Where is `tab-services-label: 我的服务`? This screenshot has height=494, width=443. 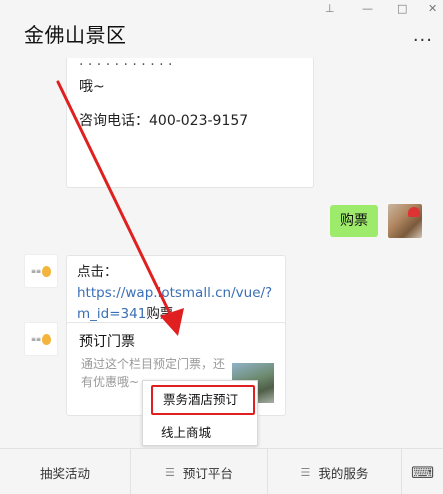
tab-services-label: 我的服务 is located at coordinates (343, 473).